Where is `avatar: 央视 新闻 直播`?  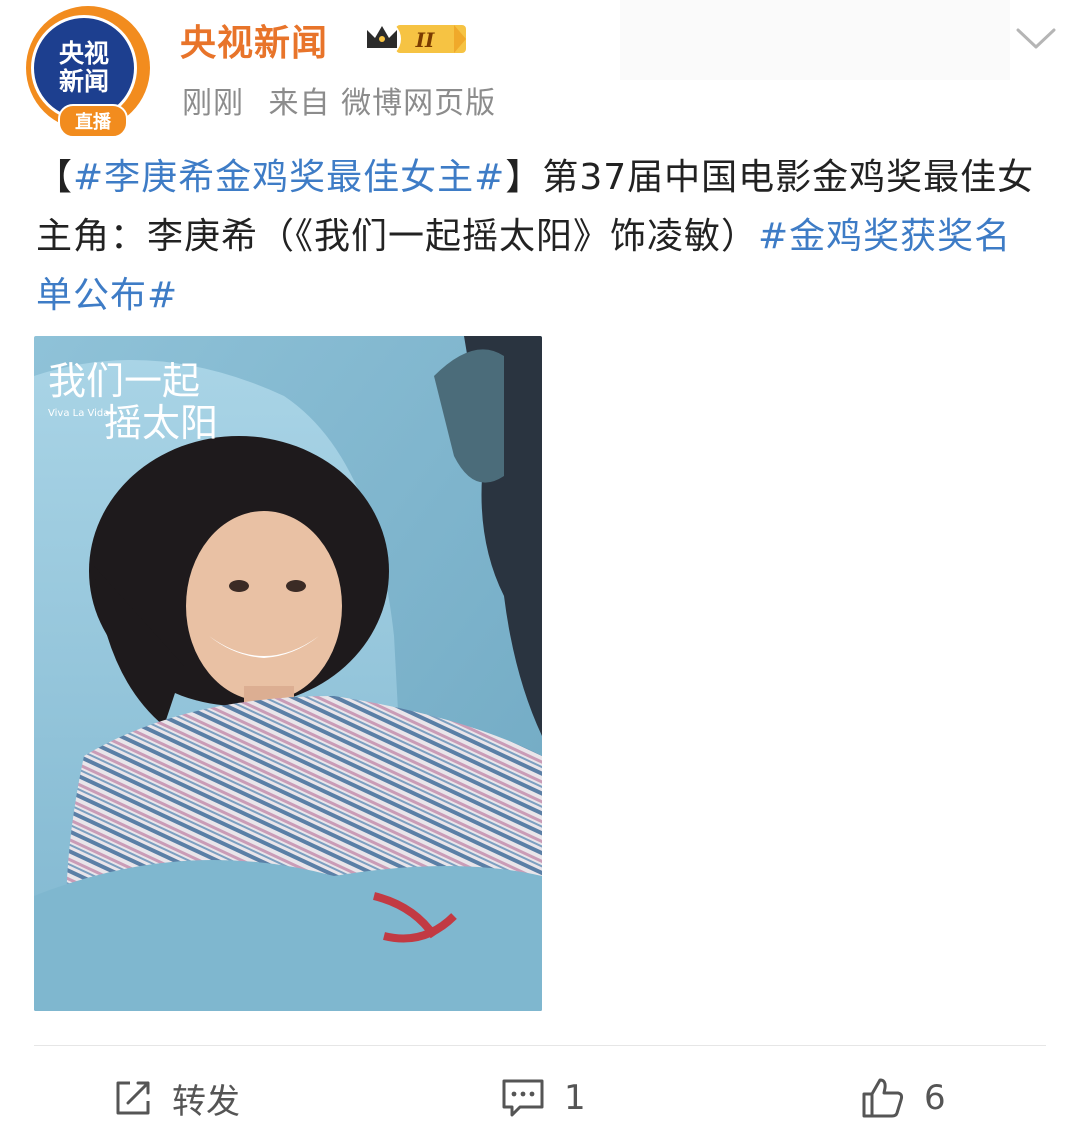
avatar: 央视 新闻 直播 is located at coordinates (91, 72).